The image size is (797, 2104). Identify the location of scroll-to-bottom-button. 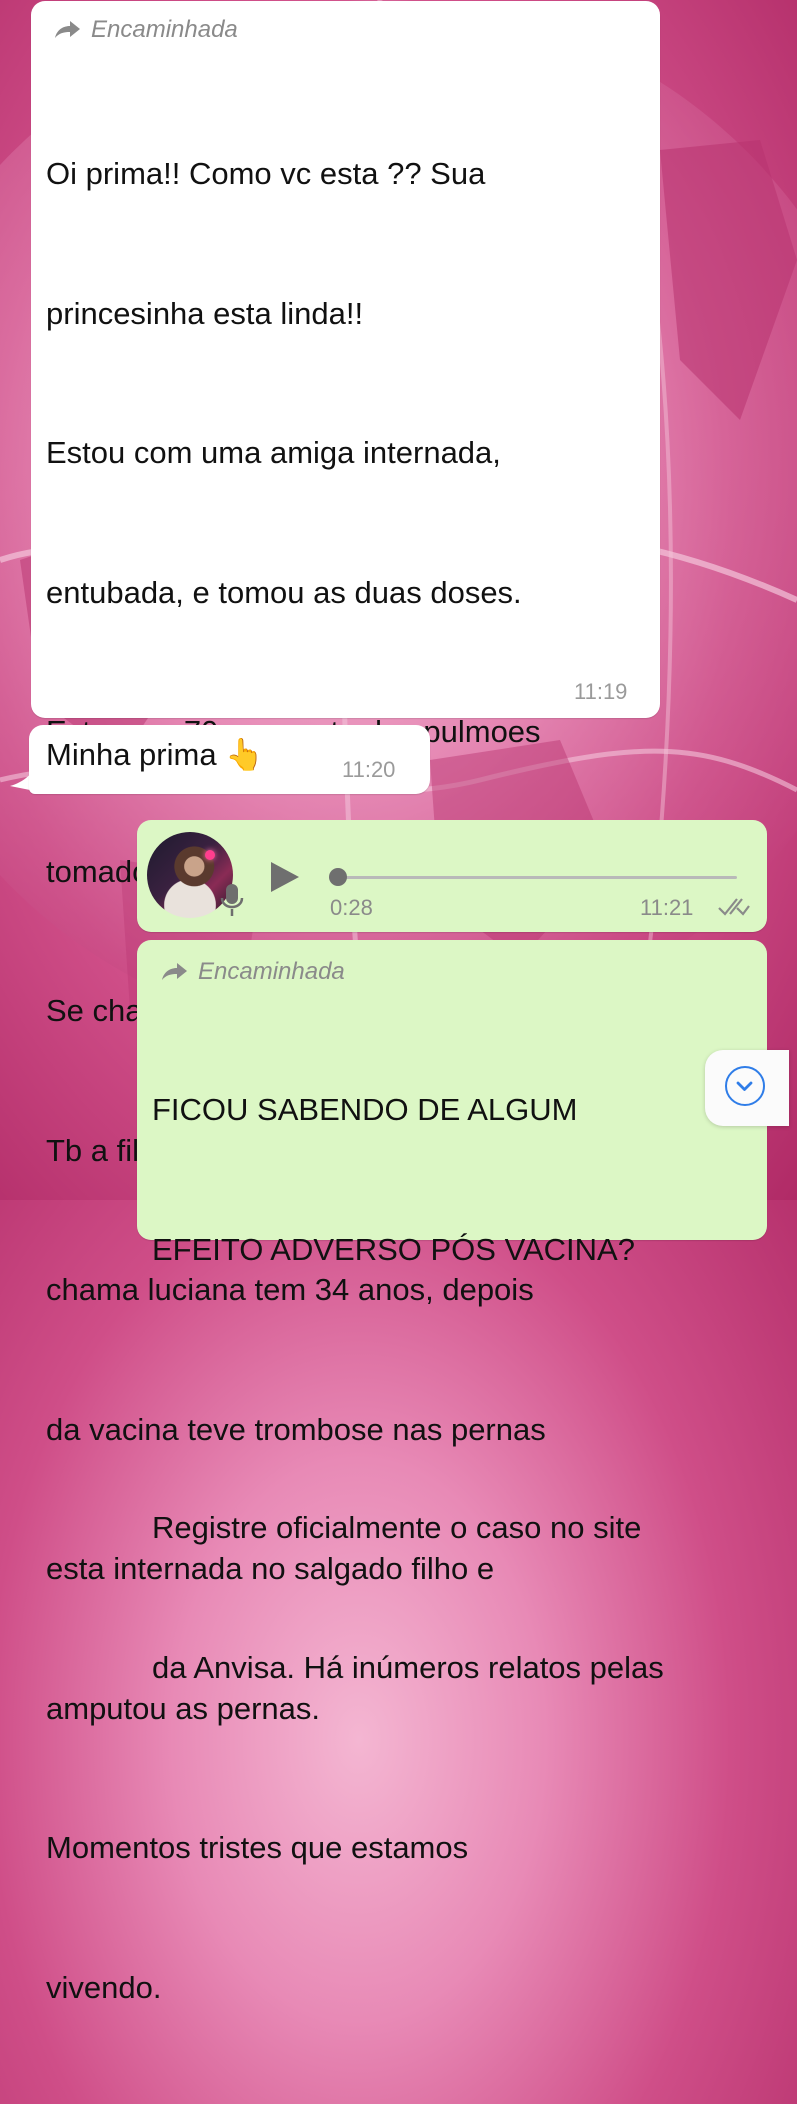
(747, 1088).